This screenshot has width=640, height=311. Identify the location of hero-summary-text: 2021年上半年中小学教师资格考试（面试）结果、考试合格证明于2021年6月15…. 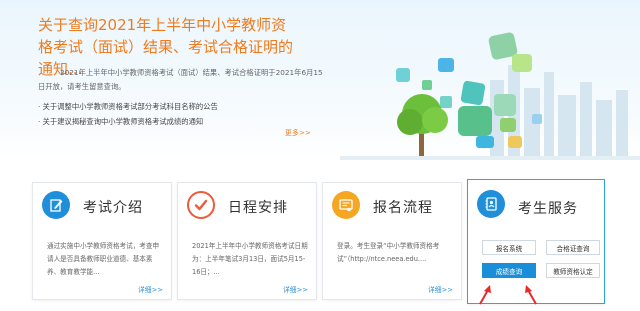
(180, 79).